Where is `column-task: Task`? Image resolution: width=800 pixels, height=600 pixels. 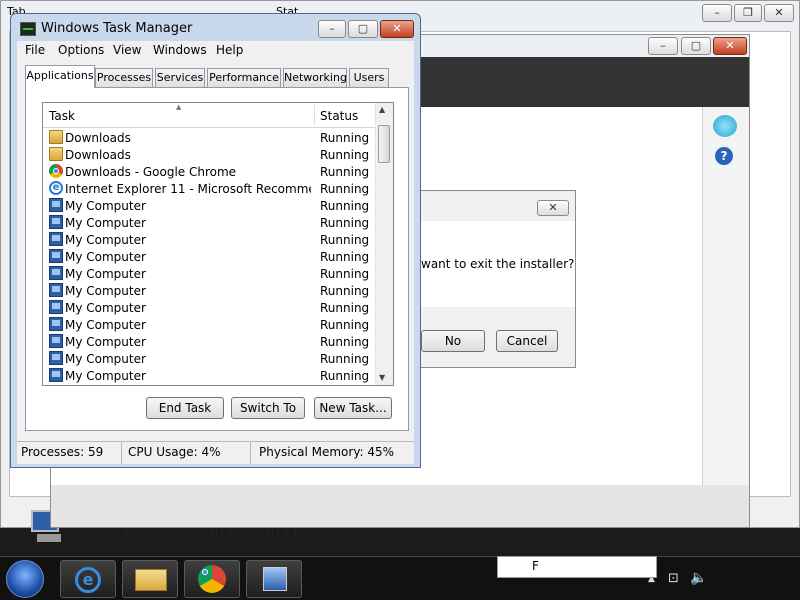 column-task: Task is located at coordinates (62, 116).